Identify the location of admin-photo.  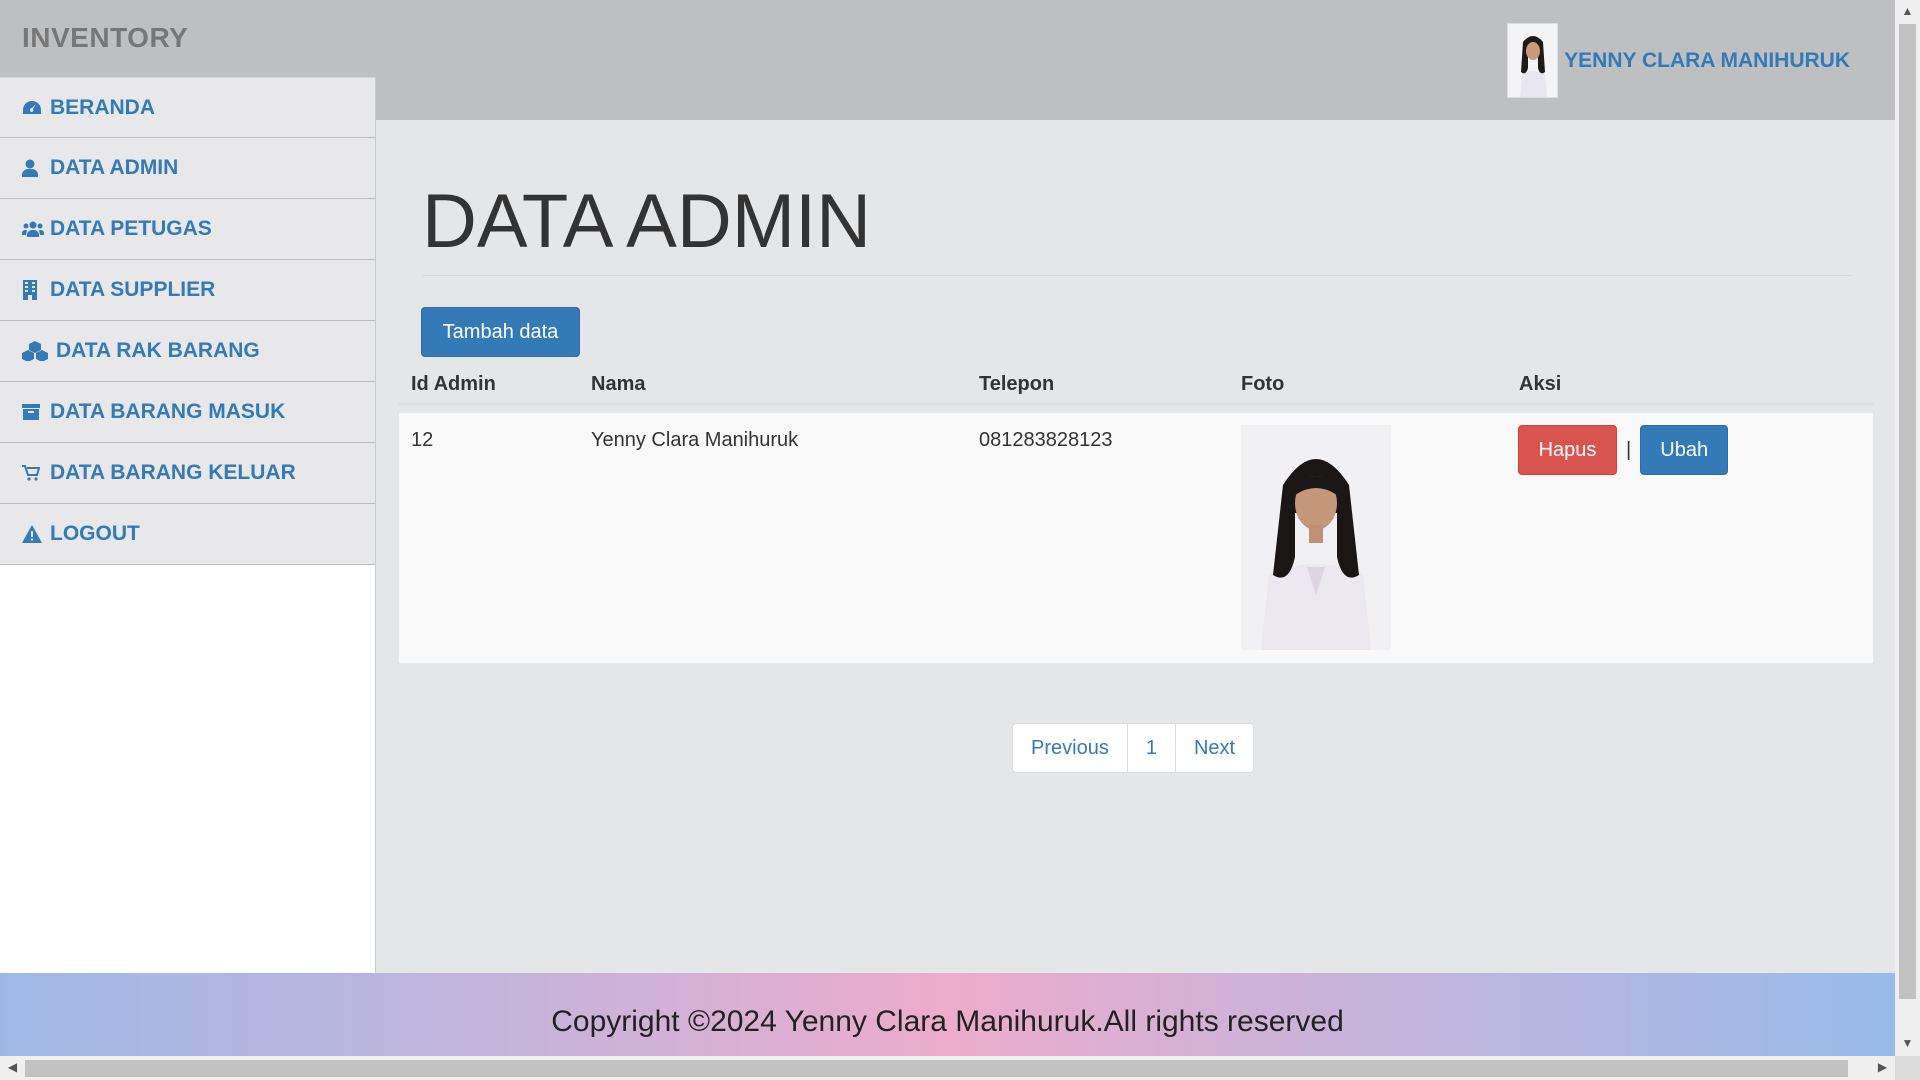
(1316, 537).